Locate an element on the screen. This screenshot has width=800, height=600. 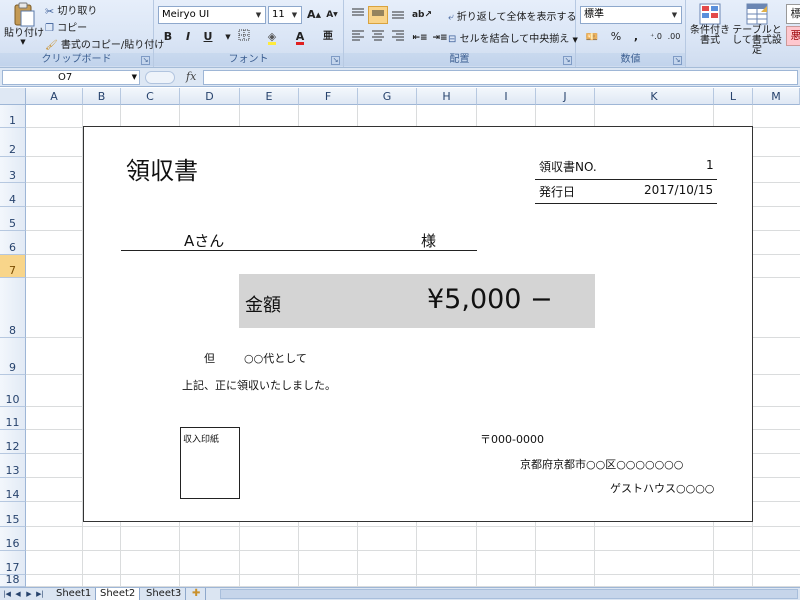
next-sheet-icon: ▶ is located at coordinates (29, 594).